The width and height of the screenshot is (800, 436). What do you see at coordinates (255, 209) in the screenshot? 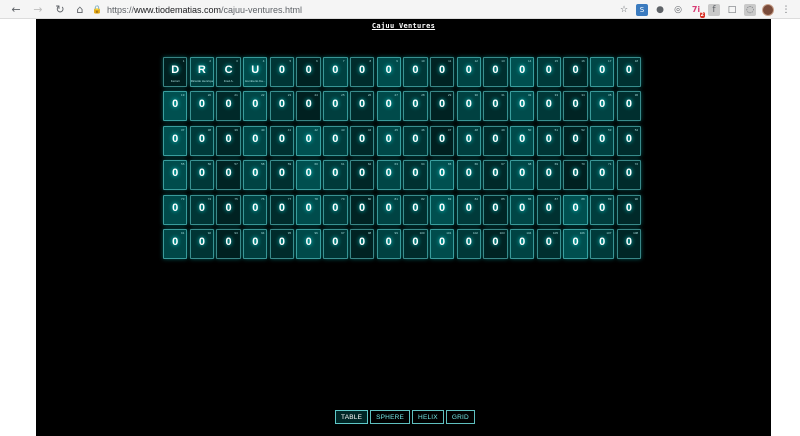
I see `element-tile: 76 0` at bounding box center [255, 209].